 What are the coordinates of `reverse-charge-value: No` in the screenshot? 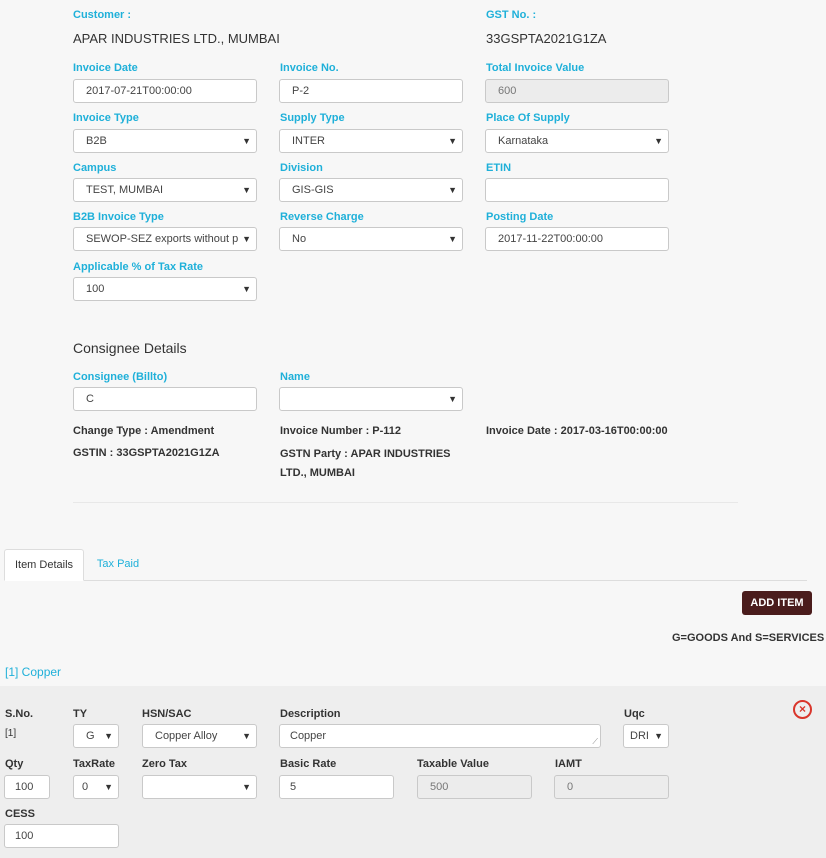 It's located at (299, 239).